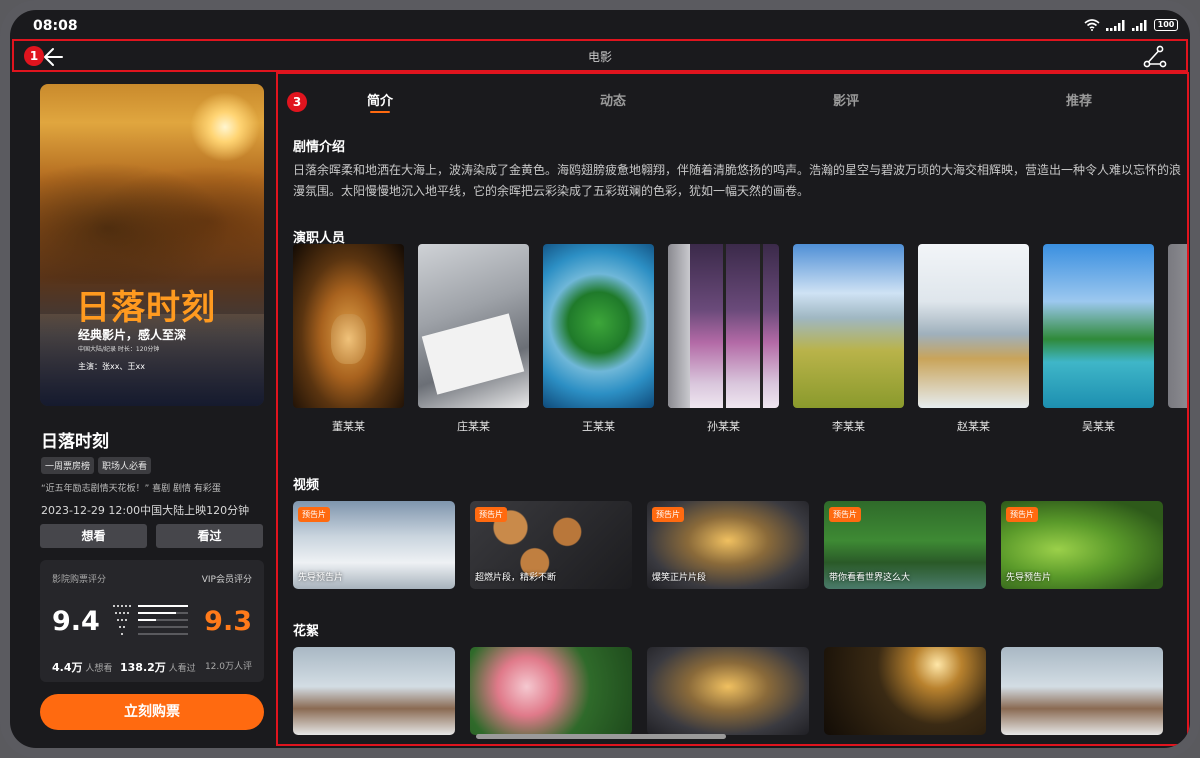 The image size is (1200, 758). I want to click on cast-photo-planet, so click(598, 326).